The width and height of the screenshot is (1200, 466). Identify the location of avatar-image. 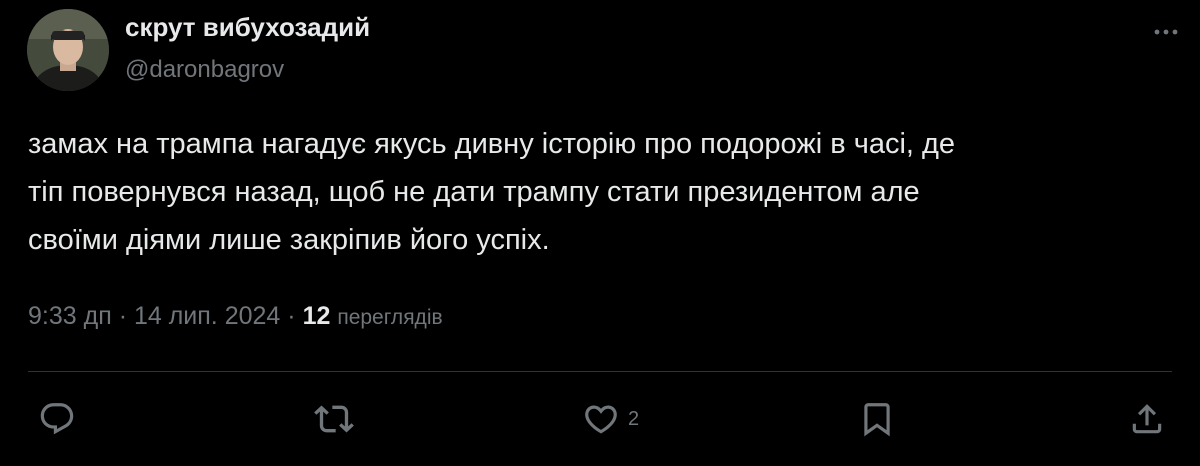
(68, 50).